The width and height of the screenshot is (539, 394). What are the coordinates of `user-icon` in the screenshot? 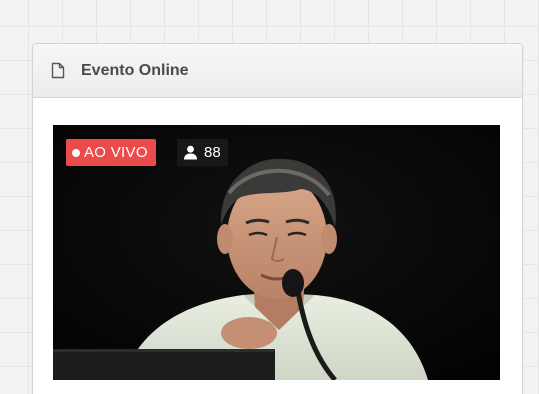 It's located at (190, 152).